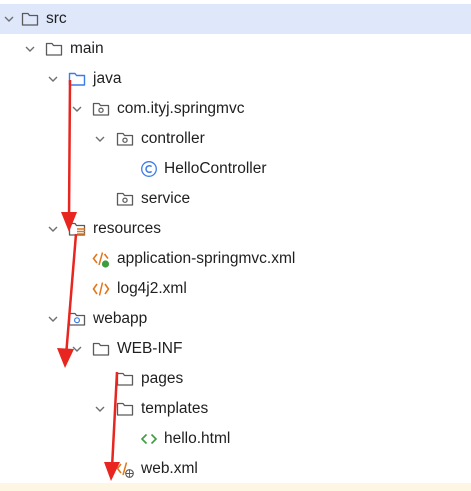 This screenshot has height=491, width=471. What do you see at coordinates (77, 229) in the screenshot?
I see `resources-folder-icon` at bounding box center [77, 229].